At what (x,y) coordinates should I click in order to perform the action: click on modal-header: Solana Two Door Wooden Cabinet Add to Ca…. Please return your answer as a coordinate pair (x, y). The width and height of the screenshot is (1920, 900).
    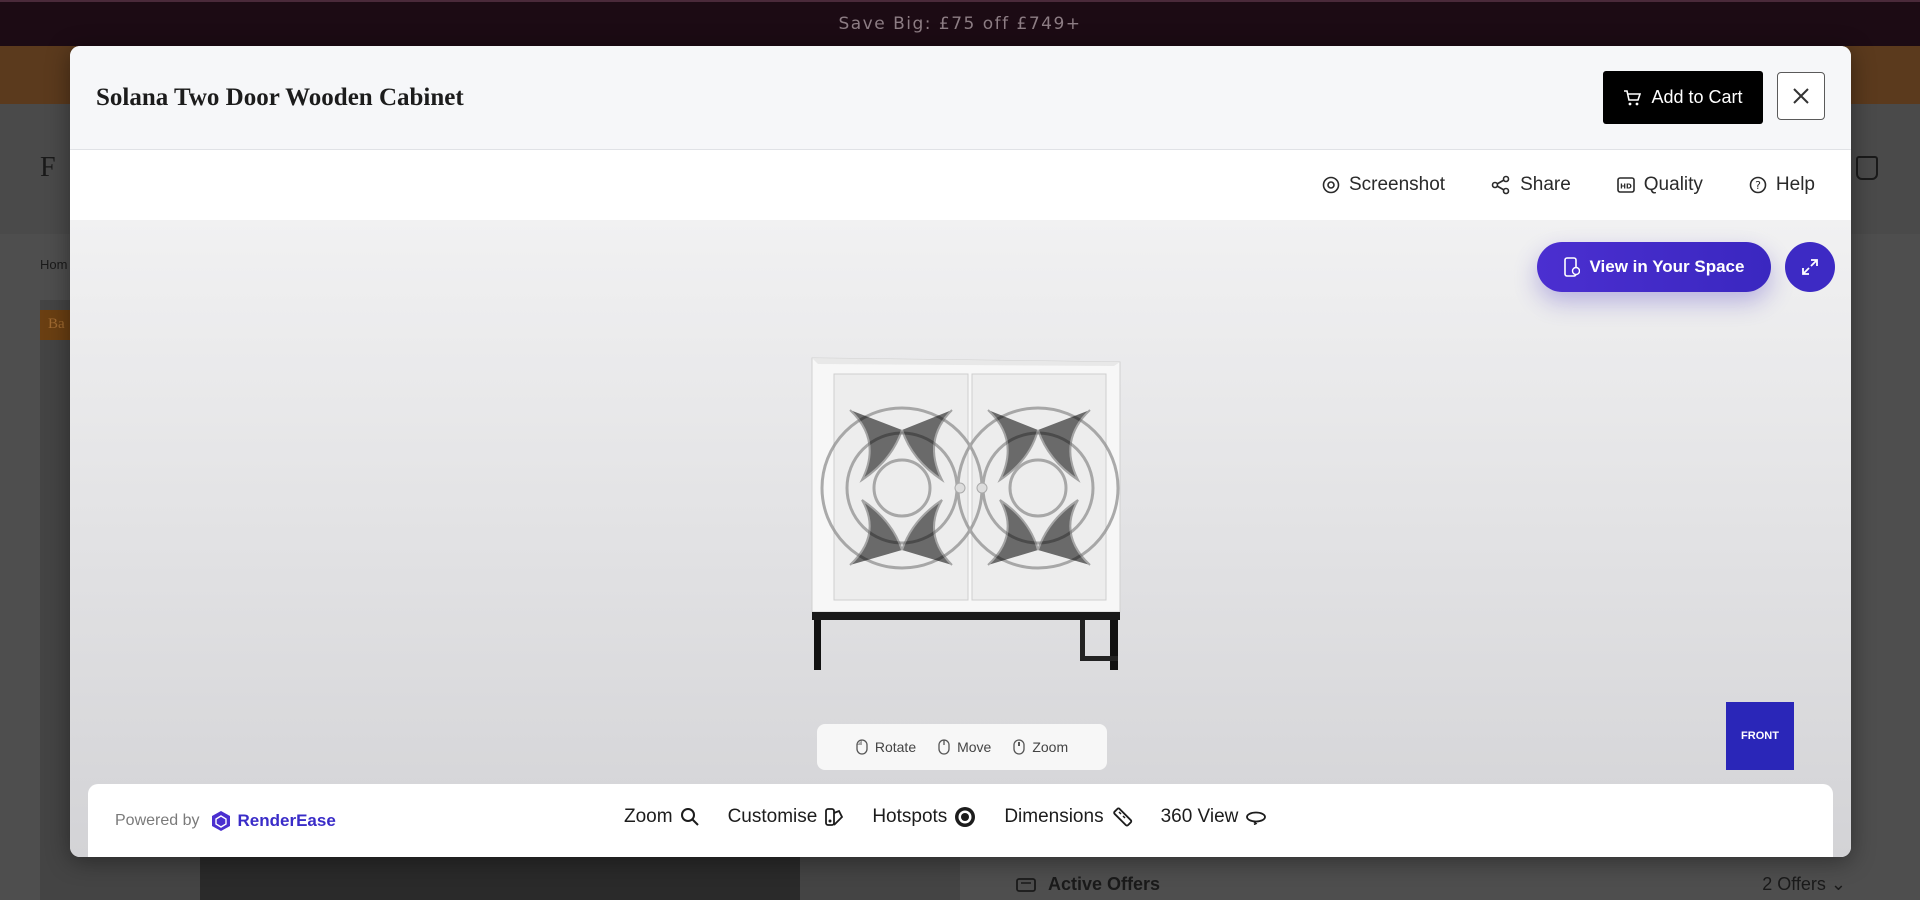
    Looking at the image, I should click on (960, 98).